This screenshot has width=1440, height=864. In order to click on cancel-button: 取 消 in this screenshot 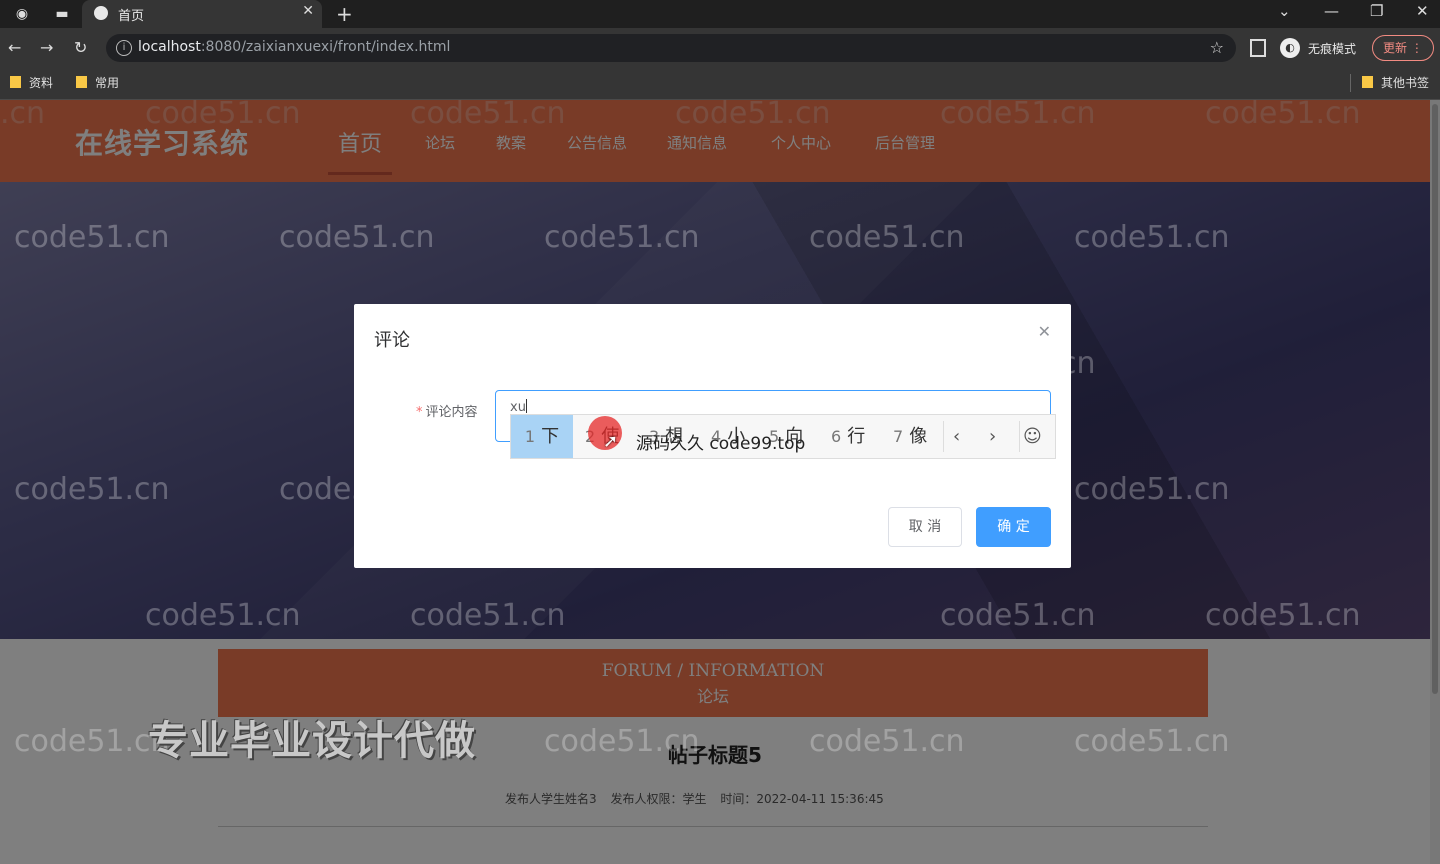, I will do `click(925, 527)`.